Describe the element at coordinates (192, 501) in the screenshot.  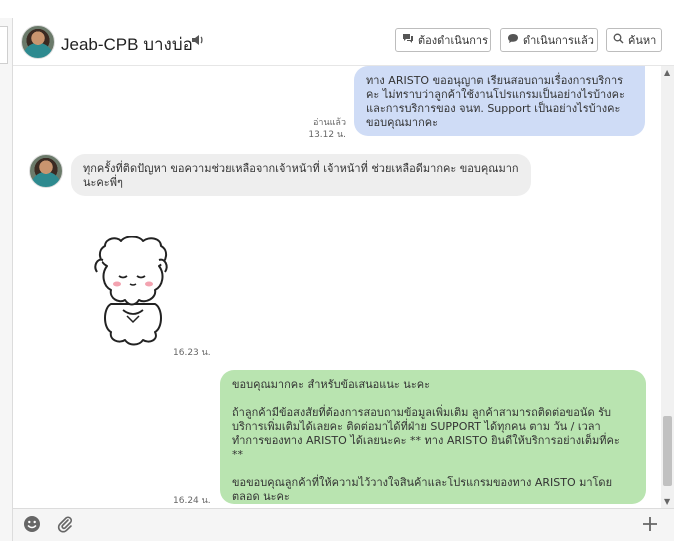
I see `message-time-3: 16.24 น.` at that location.